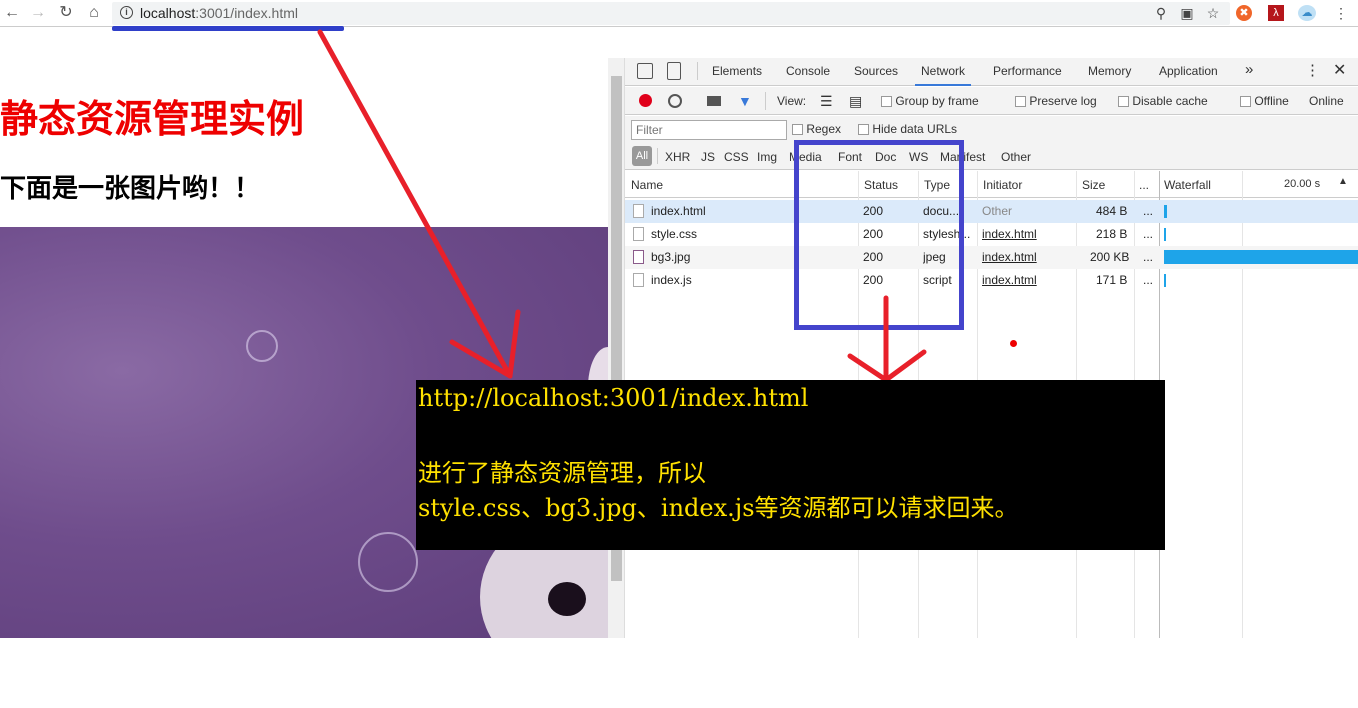 The image size is (1358, 708). Describe the element at coordinates (613, 398) in the screenshot. I see `note-url: http://localhost:3001/index.html` at that location.